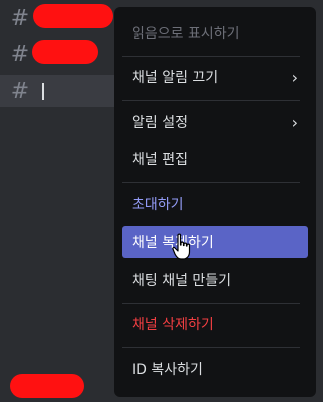 The height and width of the screenshot is (402, 323). I want to click on notification-settings-item: 알림 설정 ›, so click(215, 122).